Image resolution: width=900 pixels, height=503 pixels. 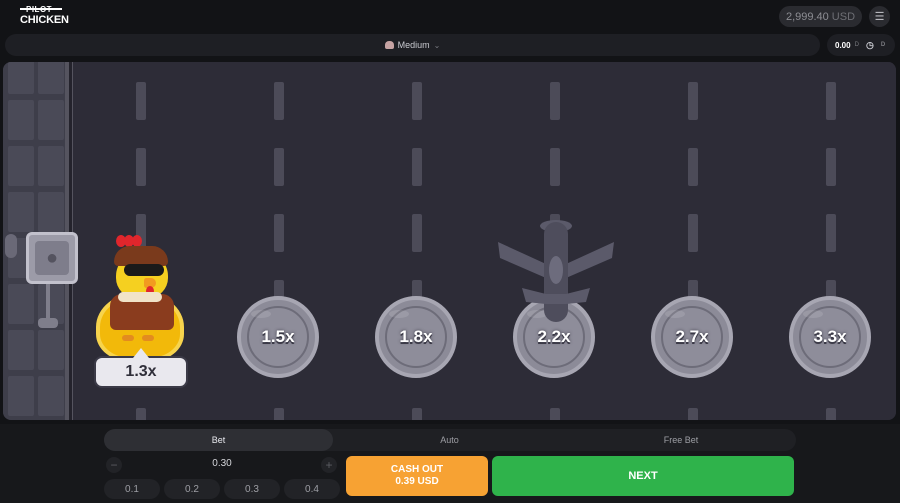 I want to click on jacket-collar, so click(x=140, y=297).